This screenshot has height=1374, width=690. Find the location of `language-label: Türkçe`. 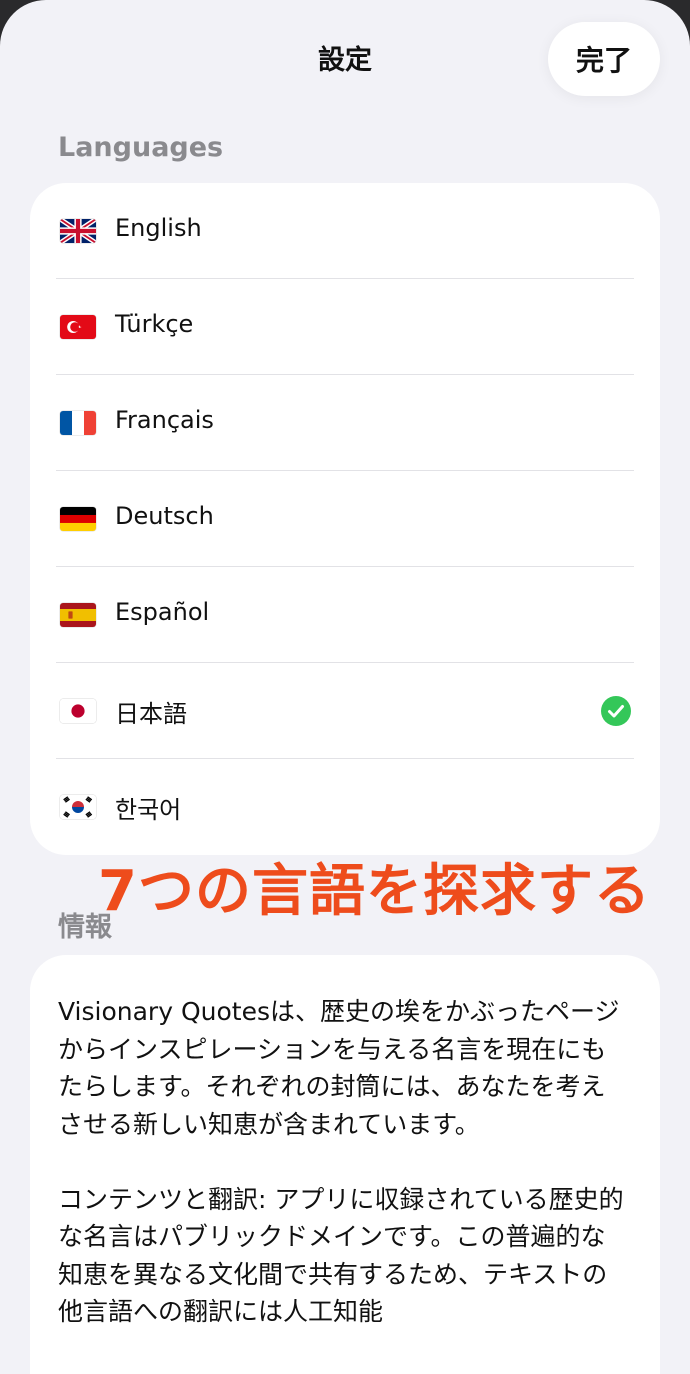

language-label: Türkçe is located at coordinates (154, 324).